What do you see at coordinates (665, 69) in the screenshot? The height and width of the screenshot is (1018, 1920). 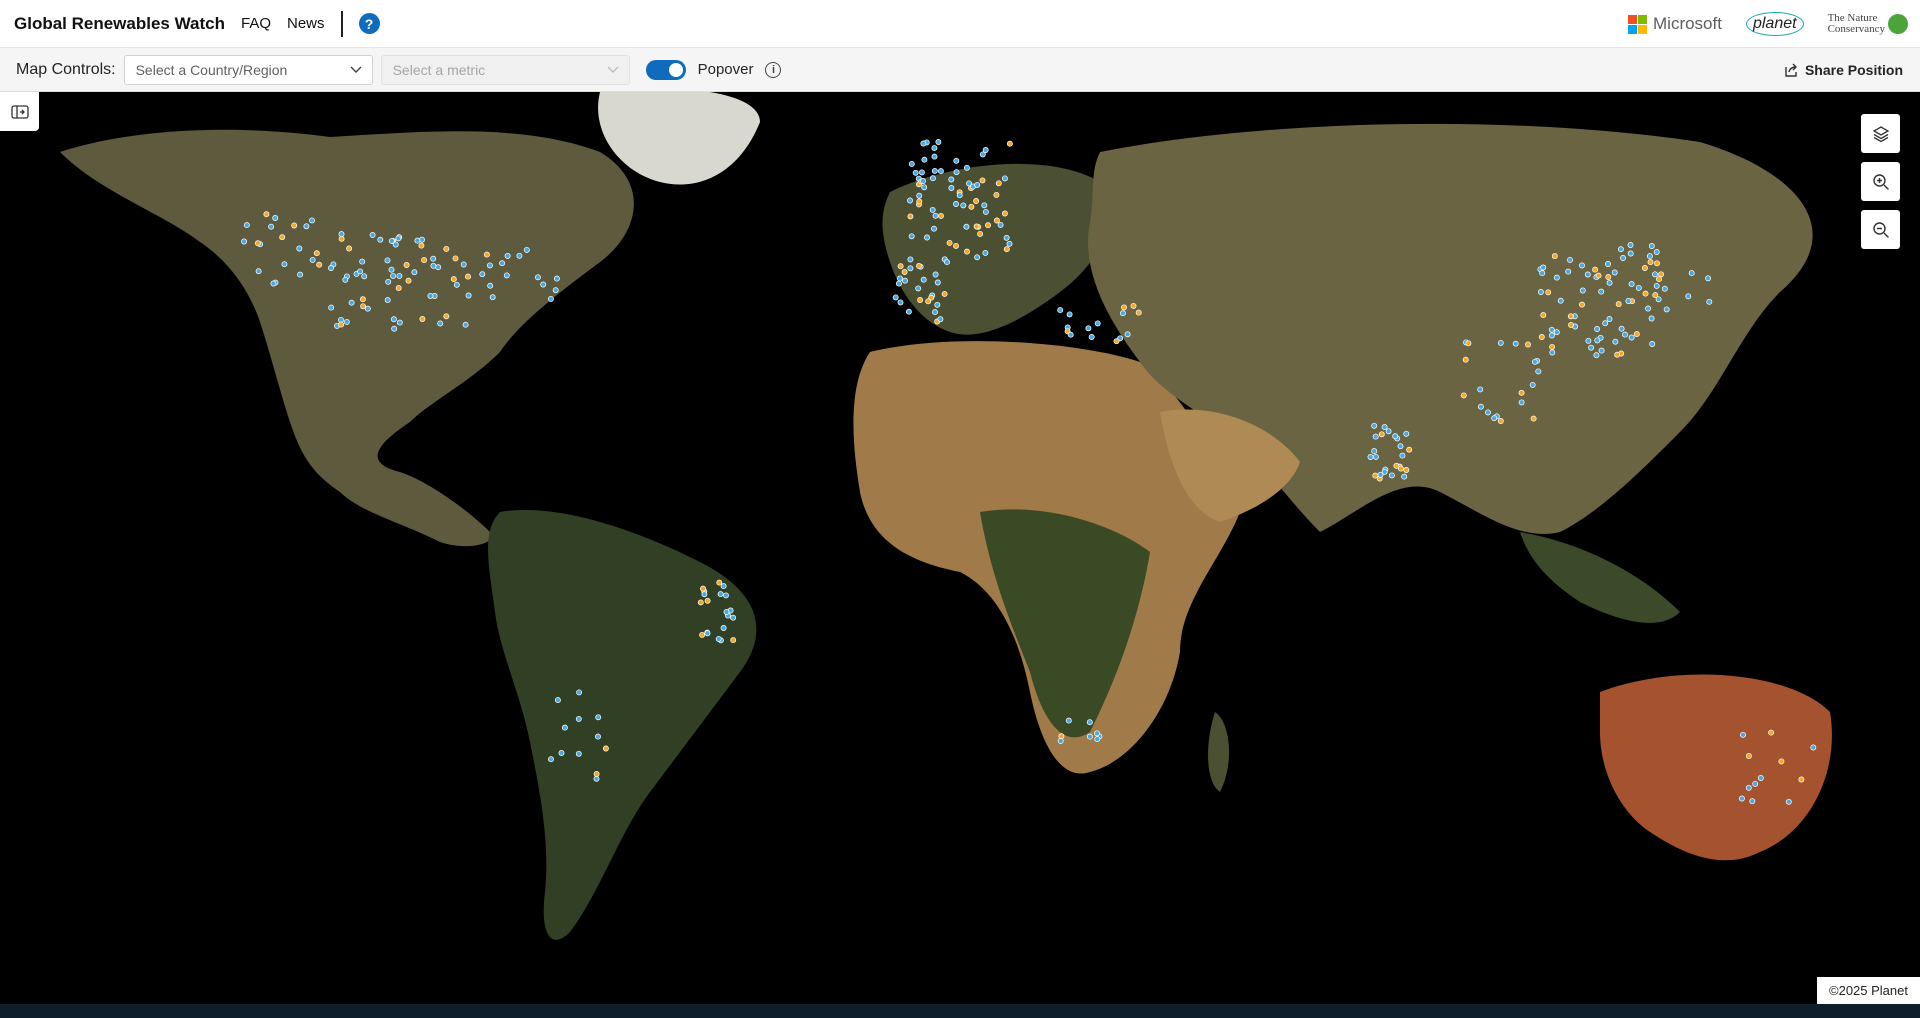 I see `popover-toggle` at bounding box center [665, 69].